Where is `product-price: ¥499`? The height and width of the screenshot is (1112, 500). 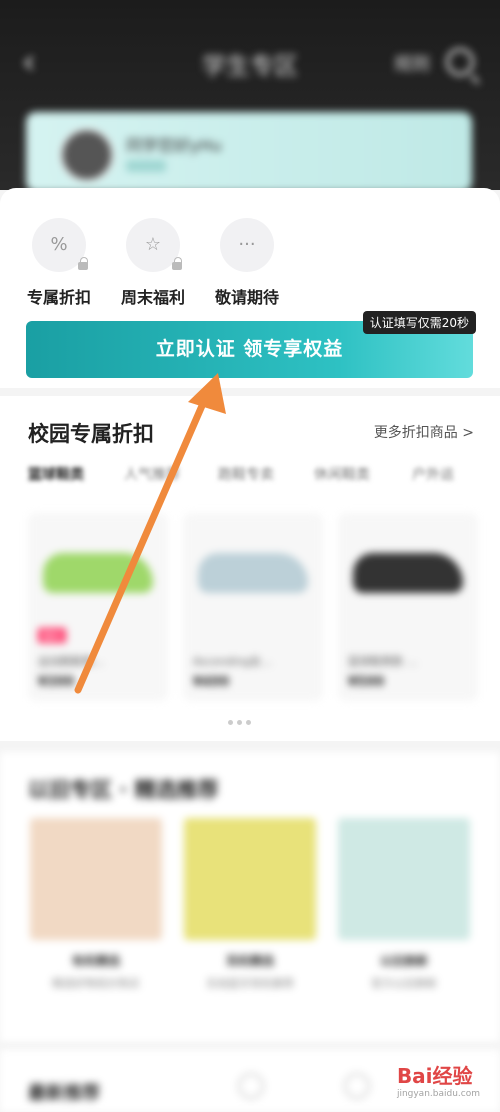 product-price: ¥499 is located at coordinates (211, 682).